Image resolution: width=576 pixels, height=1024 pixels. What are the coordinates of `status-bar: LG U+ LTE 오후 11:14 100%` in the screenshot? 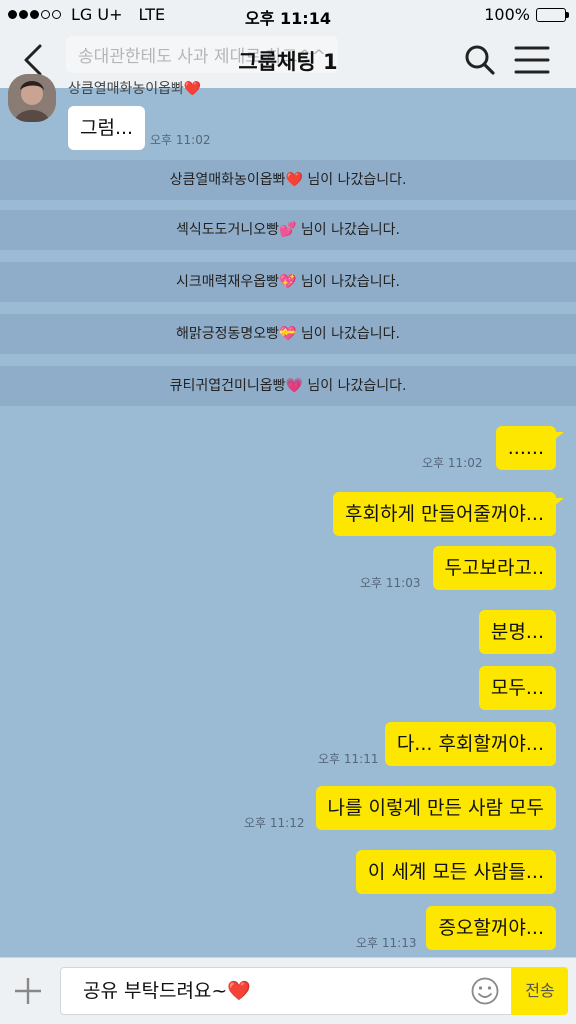 It's located at (288, 15).